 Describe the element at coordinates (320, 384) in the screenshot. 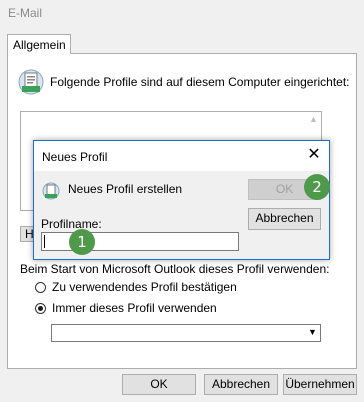

I see `apply-button: Übernehmen` at that location.